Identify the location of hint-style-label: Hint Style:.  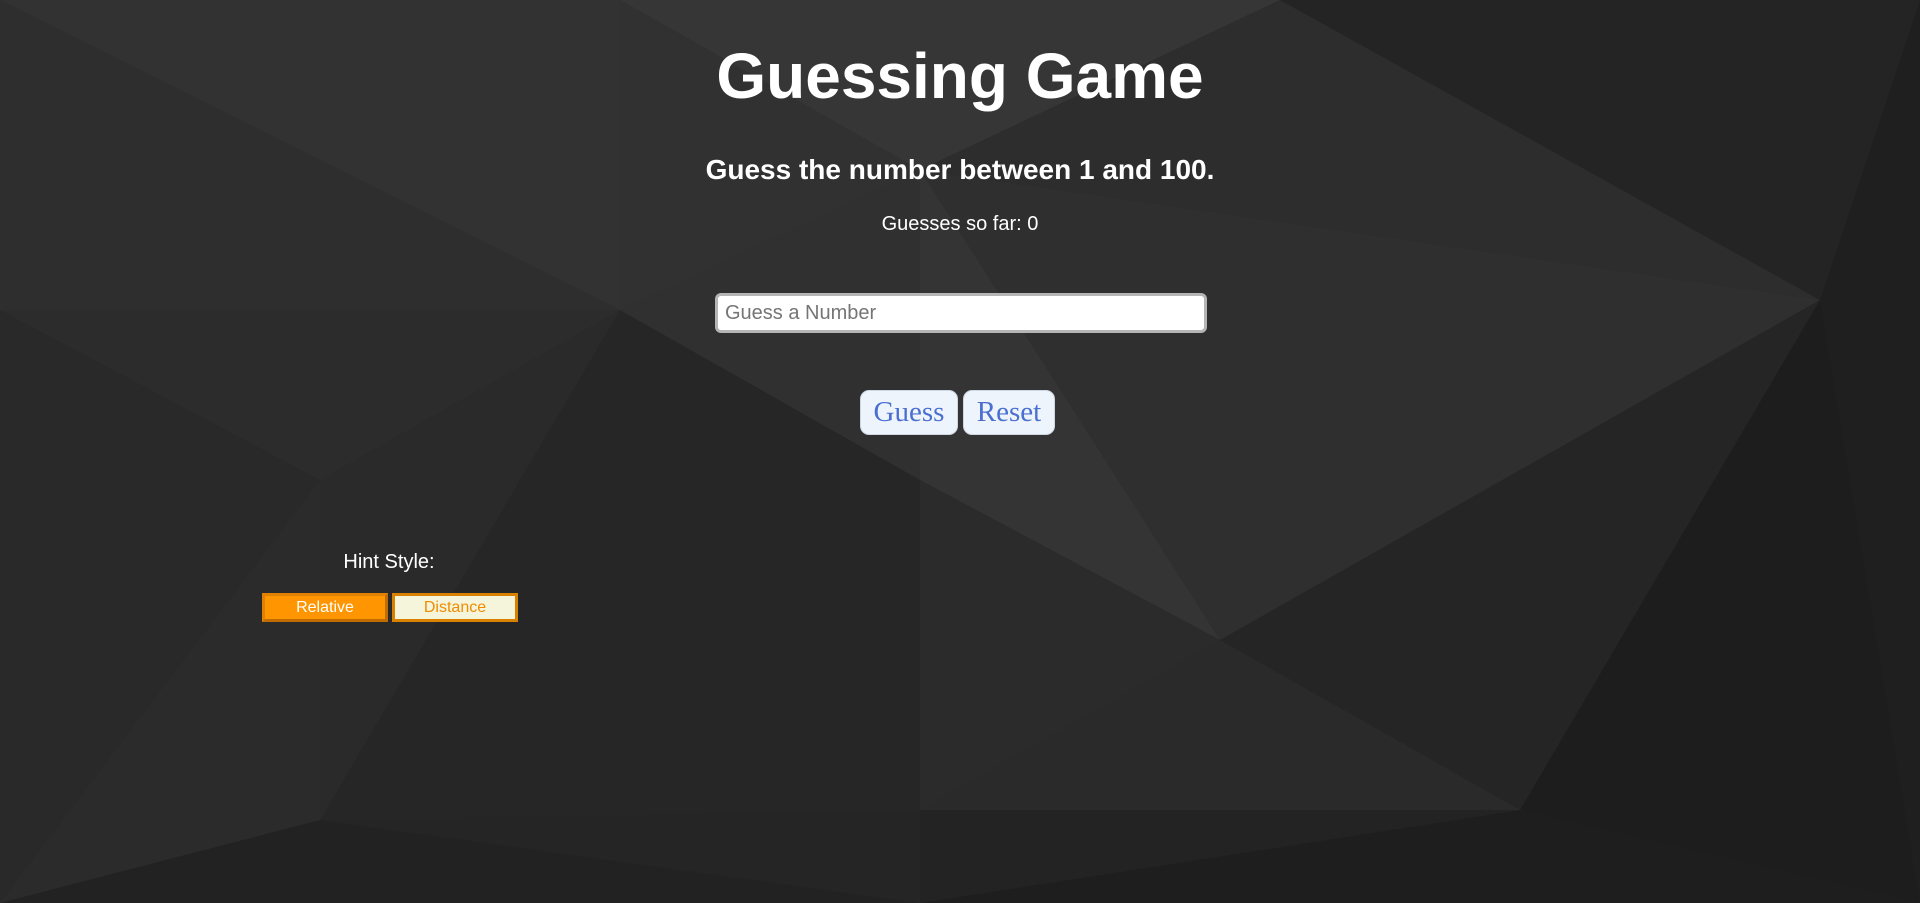
(389, 562).